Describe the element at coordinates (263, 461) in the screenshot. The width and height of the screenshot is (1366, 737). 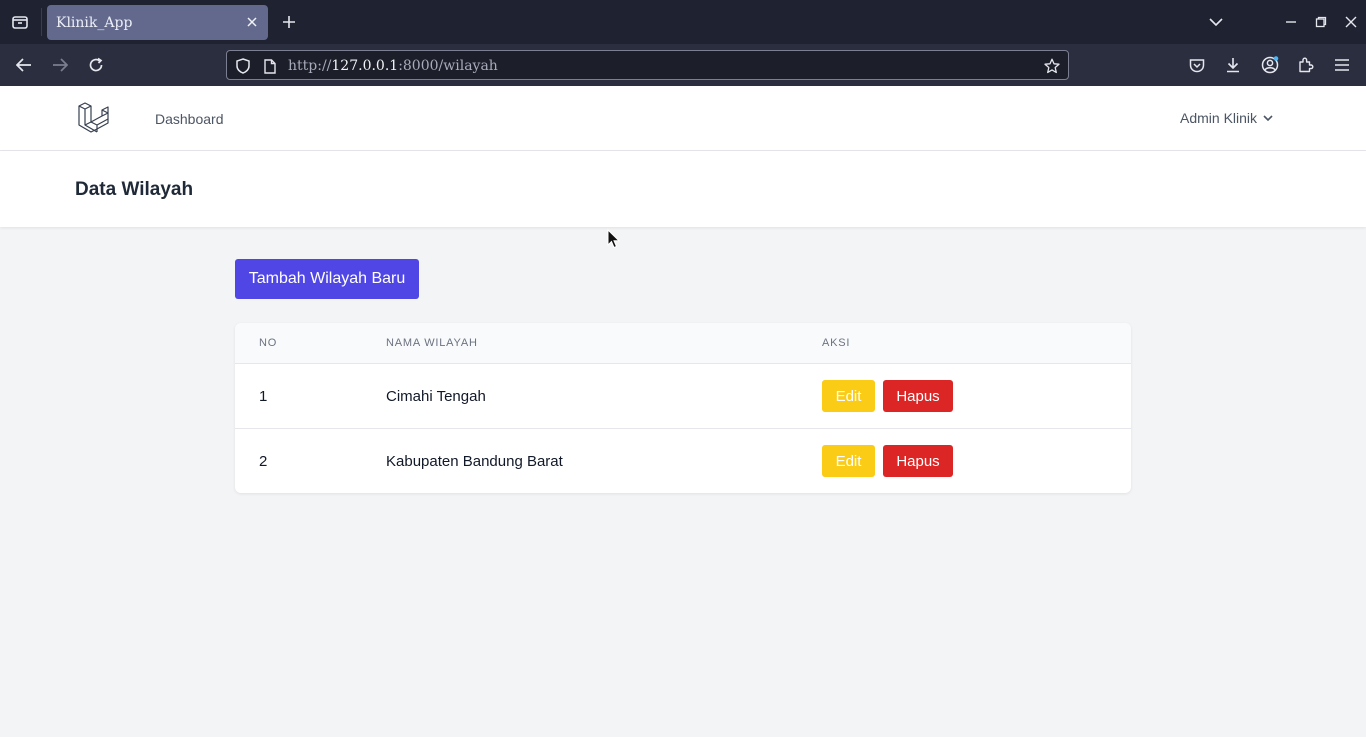
I see `cell-no: 2` at that location.